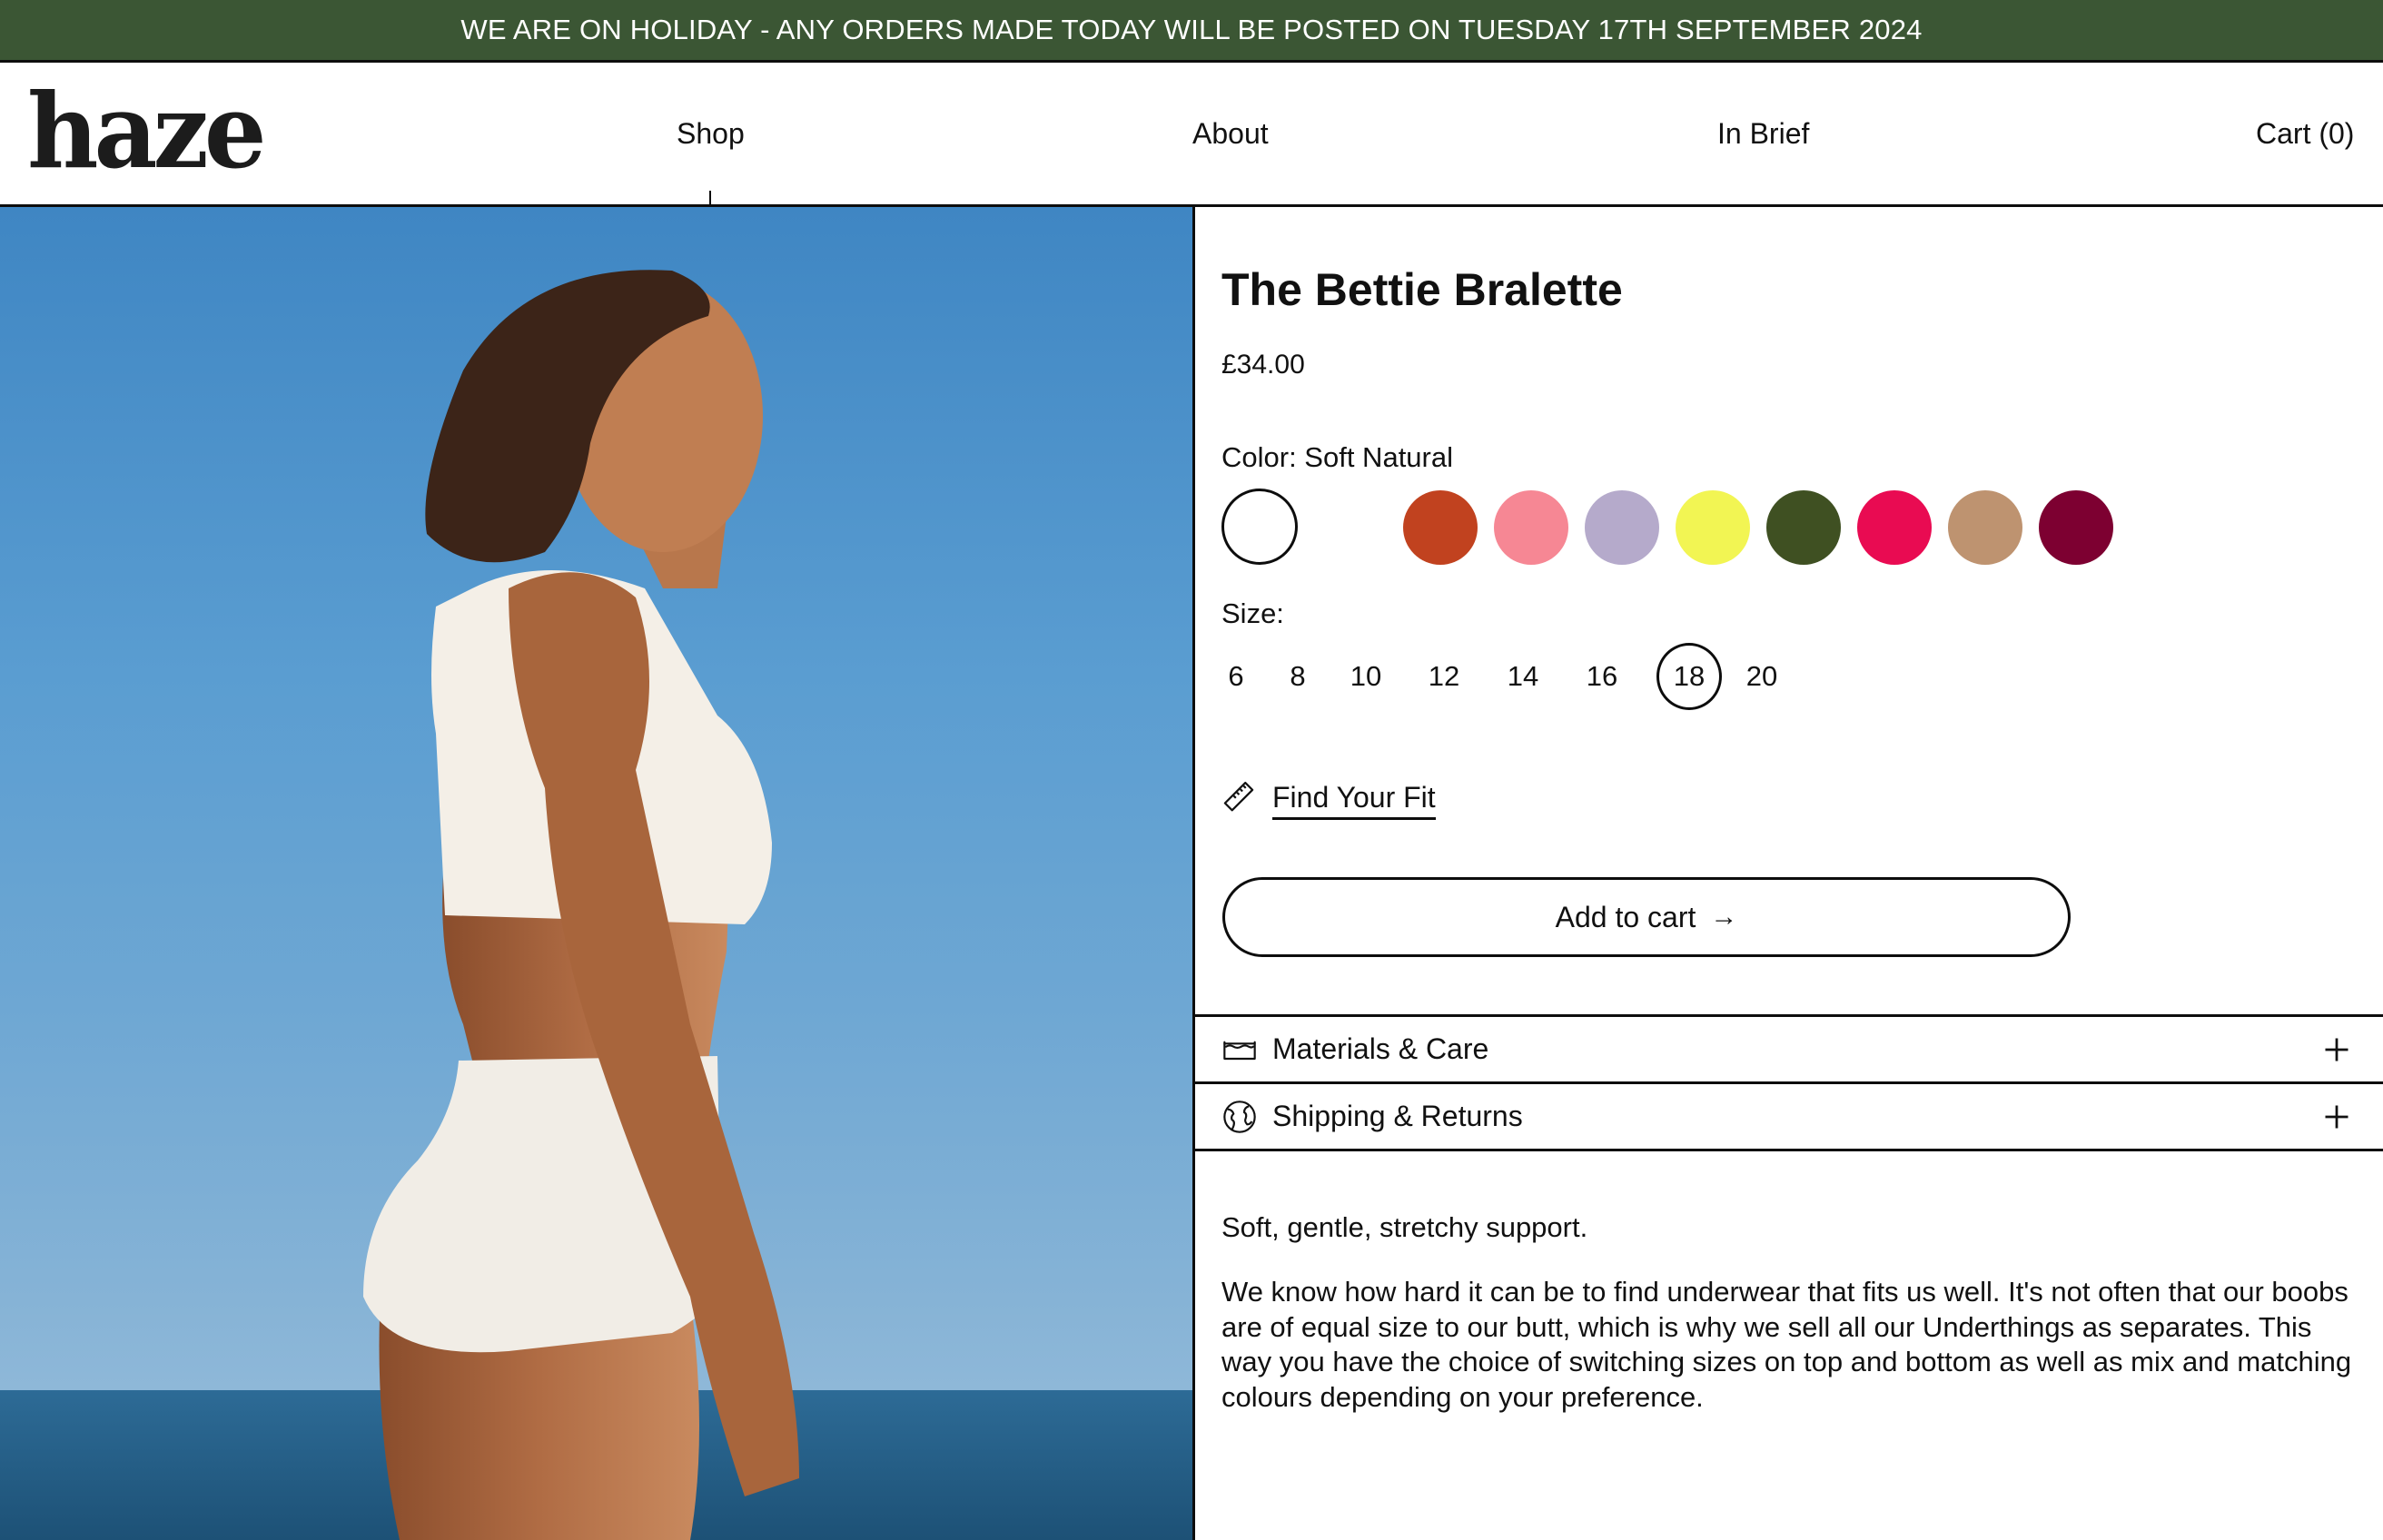  Describe the element at coordinates (1404, 1227) in the screenshot. I see `product-tagline: Soft, gentle, stretchy support.` at that location.